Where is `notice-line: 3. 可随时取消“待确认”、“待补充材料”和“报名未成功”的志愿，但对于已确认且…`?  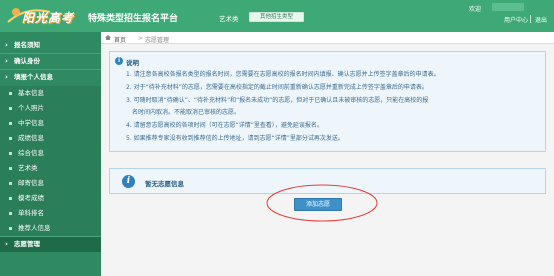 notice-line: 3. 可随时取消“待确认”、“待补充材料”和“报名未成功”的志愿，但对于已确认且… is located at coordinates (277, 100).